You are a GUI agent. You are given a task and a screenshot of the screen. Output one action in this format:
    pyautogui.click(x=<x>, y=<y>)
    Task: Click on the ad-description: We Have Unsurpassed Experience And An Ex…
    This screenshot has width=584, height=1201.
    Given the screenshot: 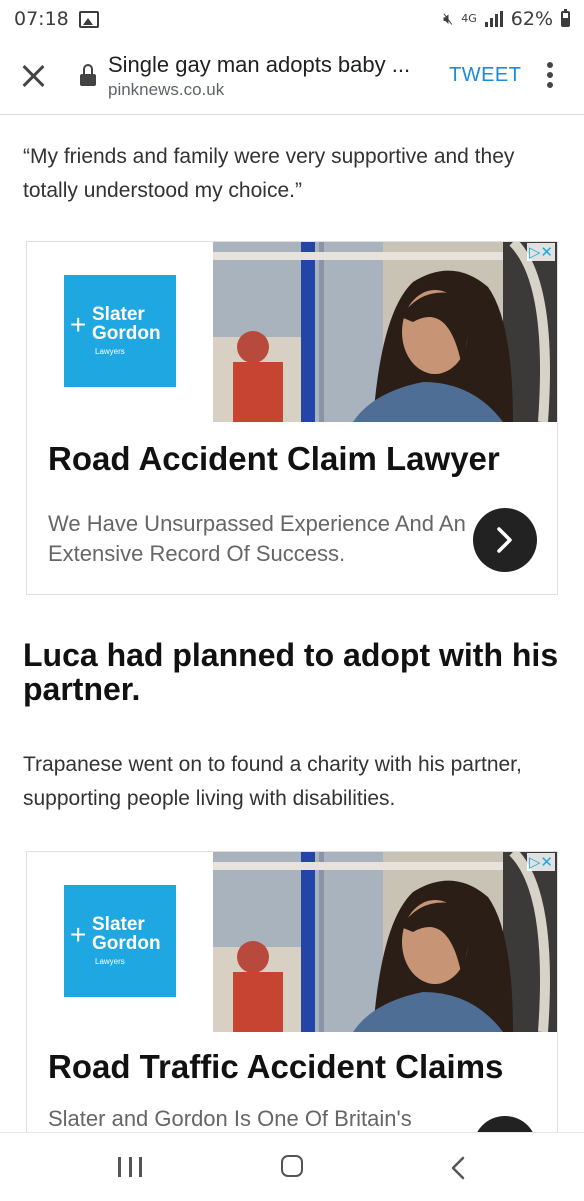 What is the action you would take?
    pyautogui.click(x=258, y=539)
    